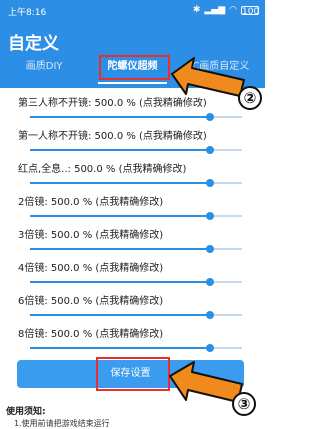  I want to click on setting-label: 3倍镜: 500.0 % (点我精确修改), so click(90, 233).